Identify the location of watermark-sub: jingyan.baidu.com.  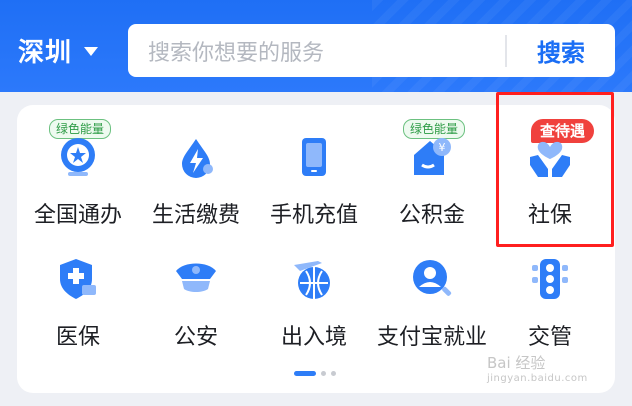
(537, 378).